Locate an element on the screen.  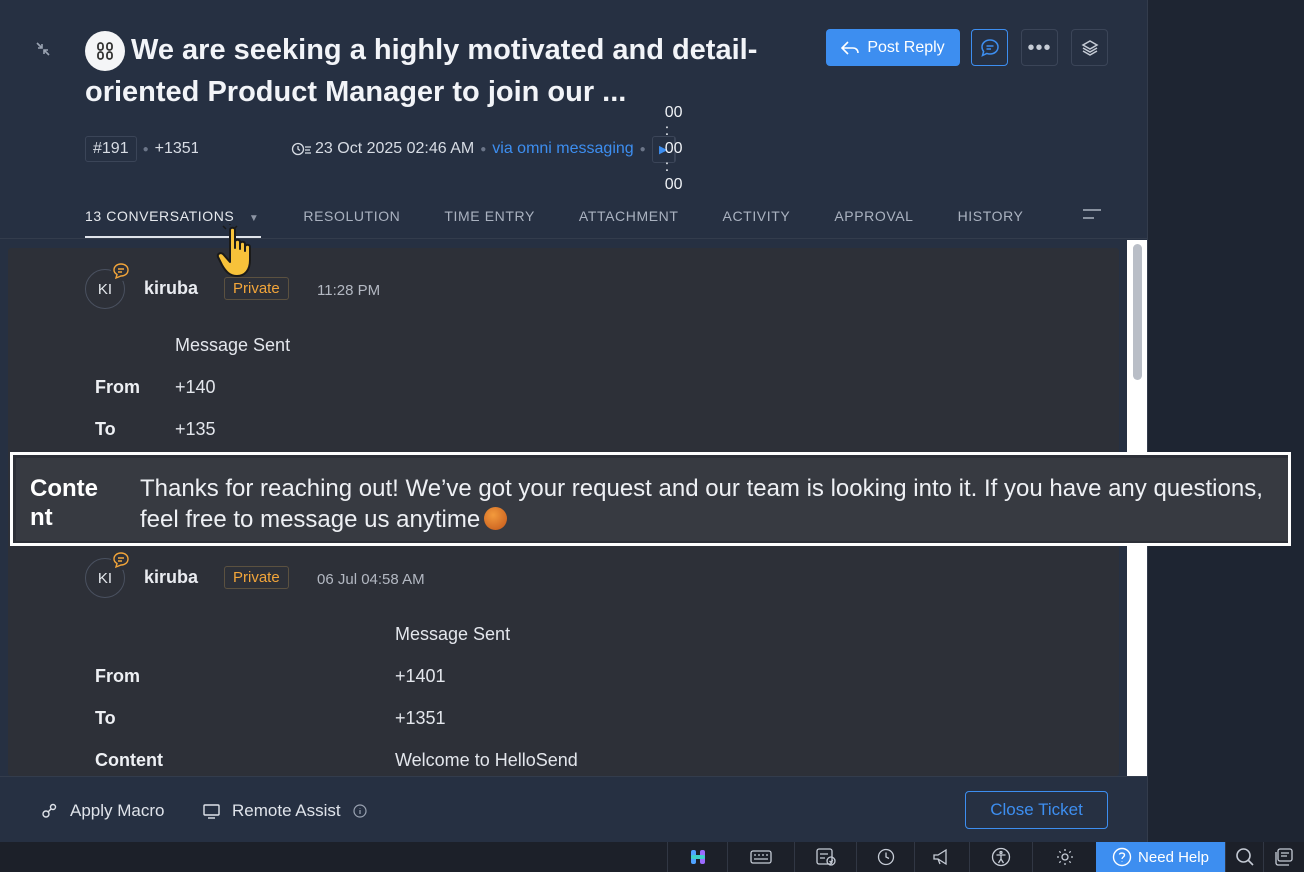
theme-sun-icon is located at coordinates (1064, 857).